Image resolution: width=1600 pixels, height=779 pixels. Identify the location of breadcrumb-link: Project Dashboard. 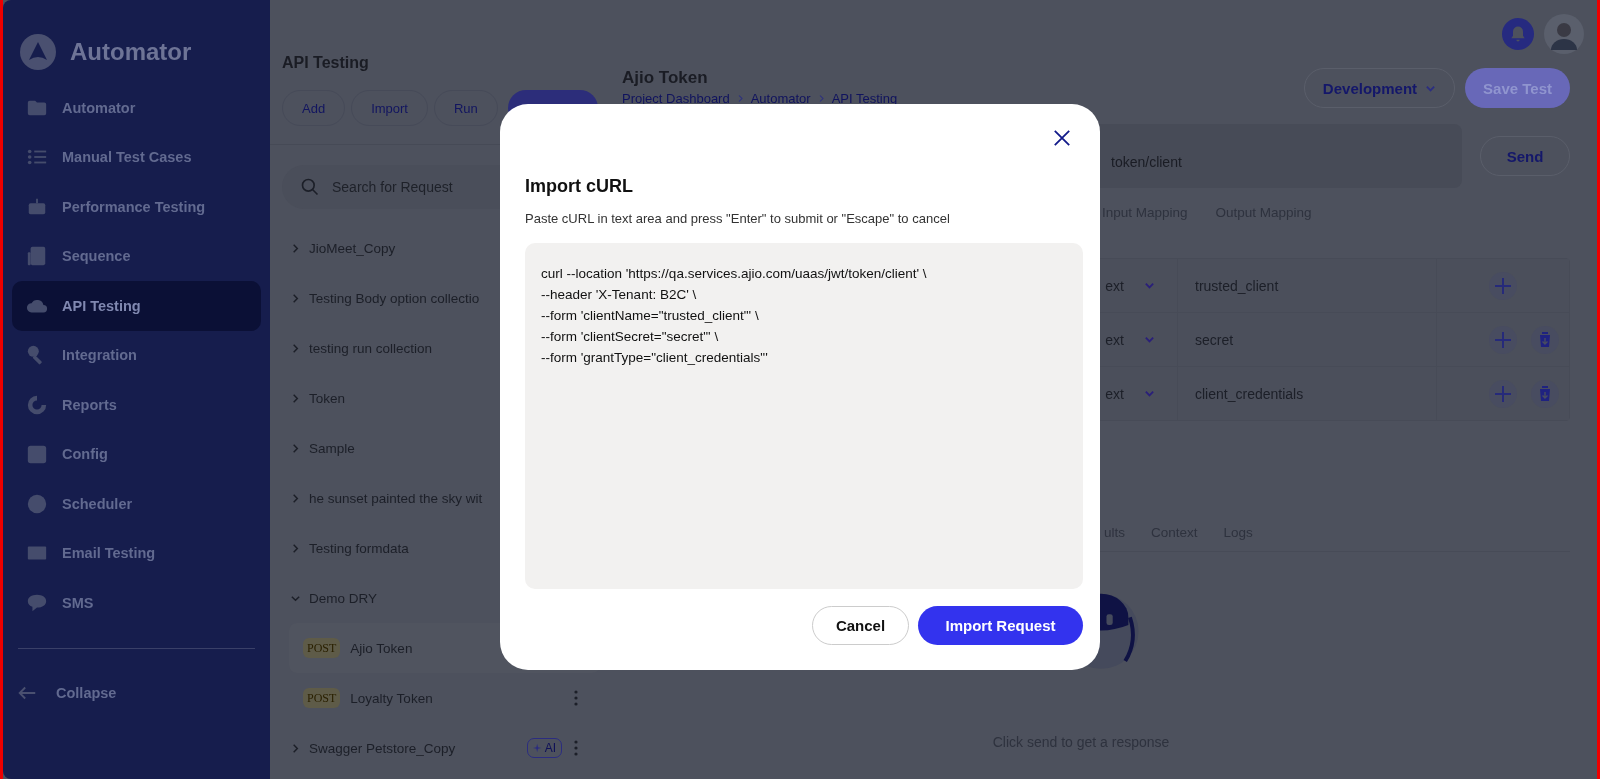
(676, 98).